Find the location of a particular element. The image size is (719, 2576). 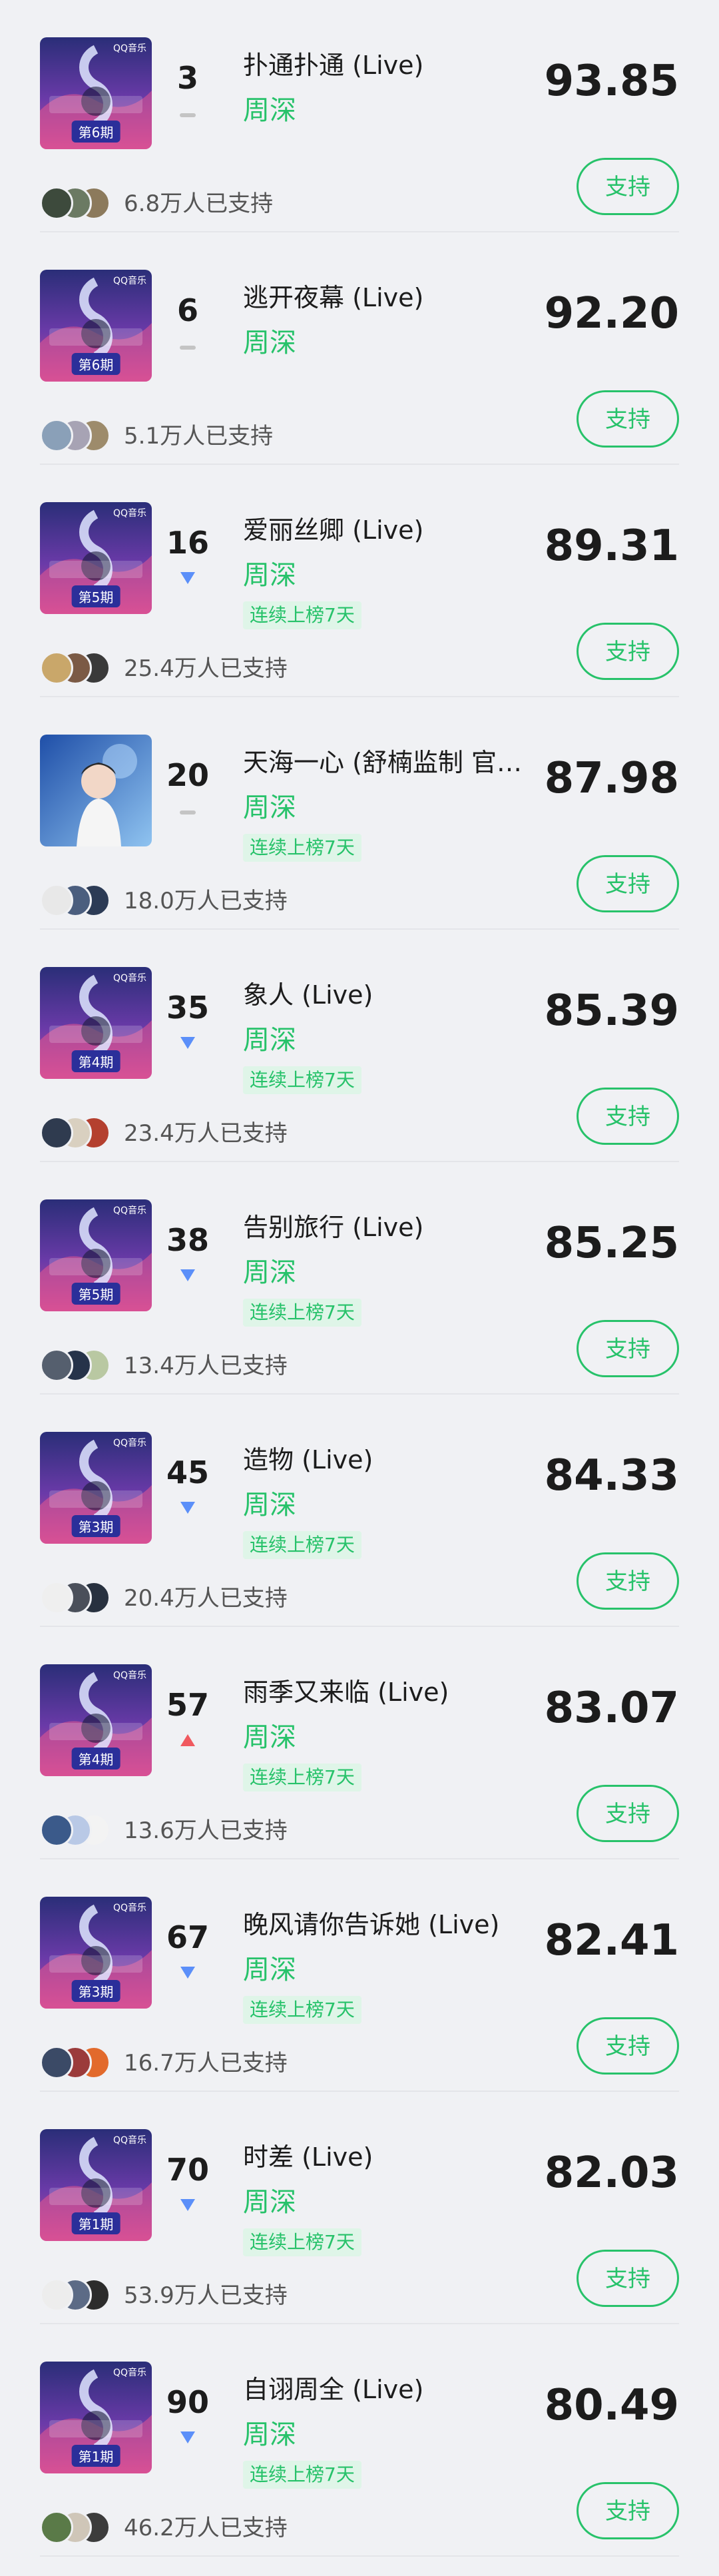

song-title: 晚风请你告诉她 (Live) is located at coordinates (393, 1925).